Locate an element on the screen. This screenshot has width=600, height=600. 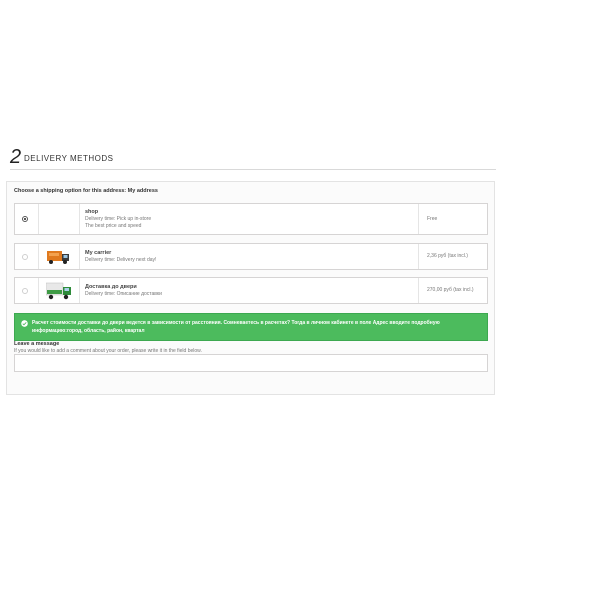
carrier-price: 270,00 руб (tax incl.) is located at coordinates (450, 290).